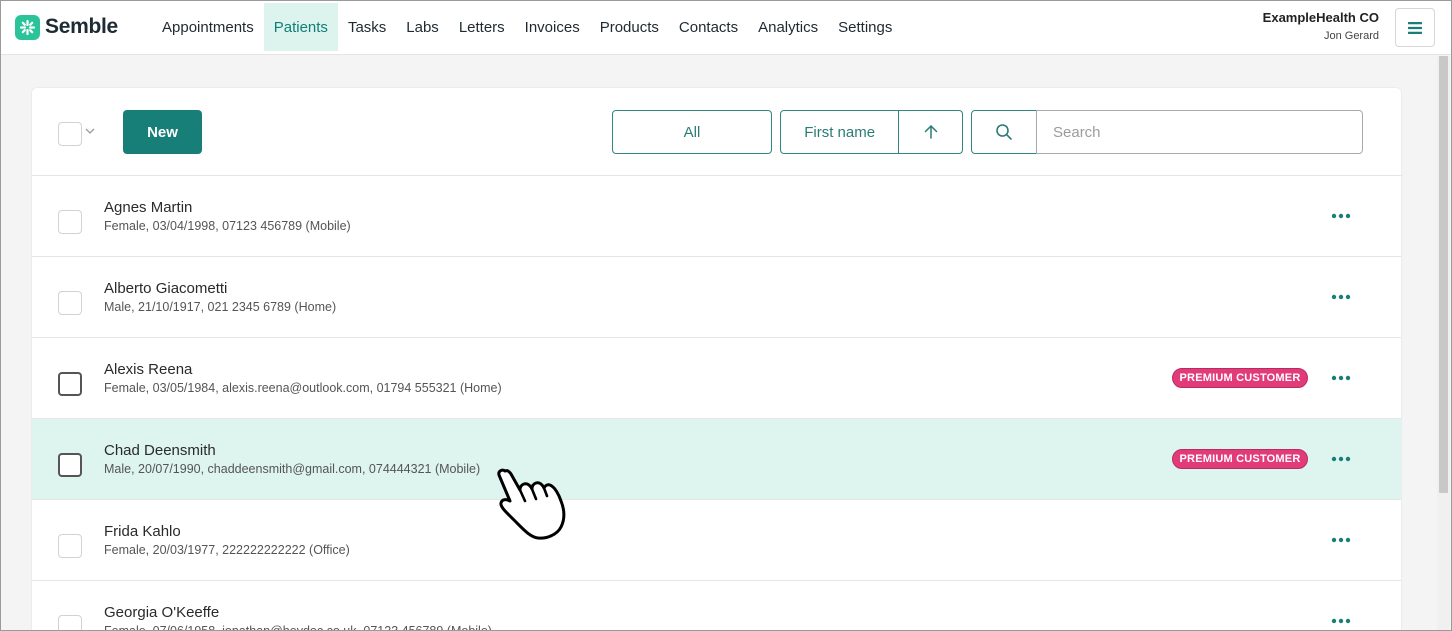 The image size is (1452, 631). I want to click on organisation-name: ExampleHealth CO, so click(1320, 17).